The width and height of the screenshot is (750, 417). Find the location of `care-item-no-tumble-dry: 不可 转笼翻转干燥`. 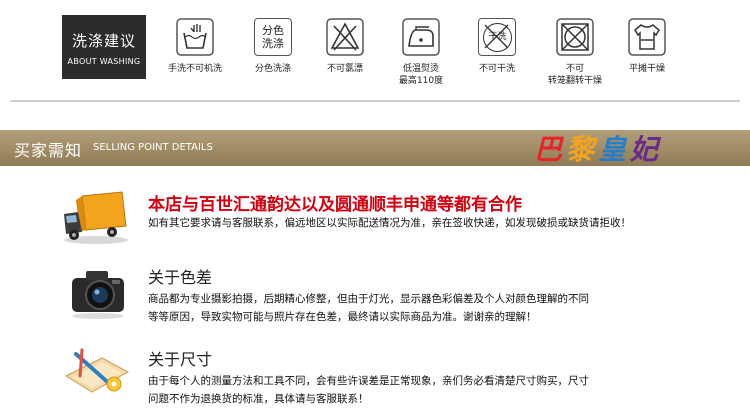

care-item-no-tumble-dry: 不可 转笼翻转干燥 is located at coordinates (575, 52).